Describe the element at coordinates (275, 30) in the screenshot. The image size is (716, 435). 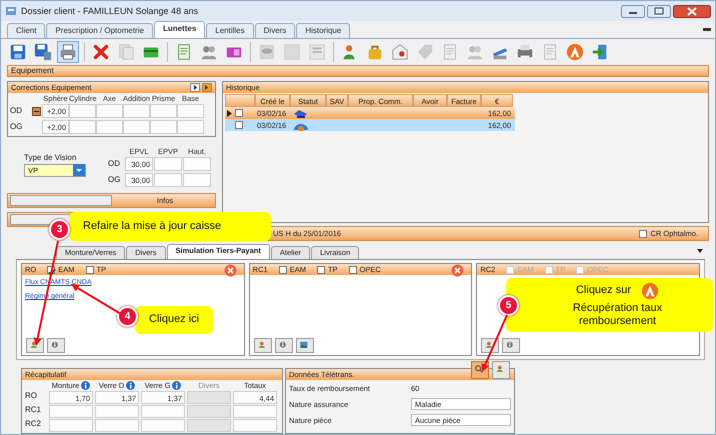
I see `tab: Divers` at that location.